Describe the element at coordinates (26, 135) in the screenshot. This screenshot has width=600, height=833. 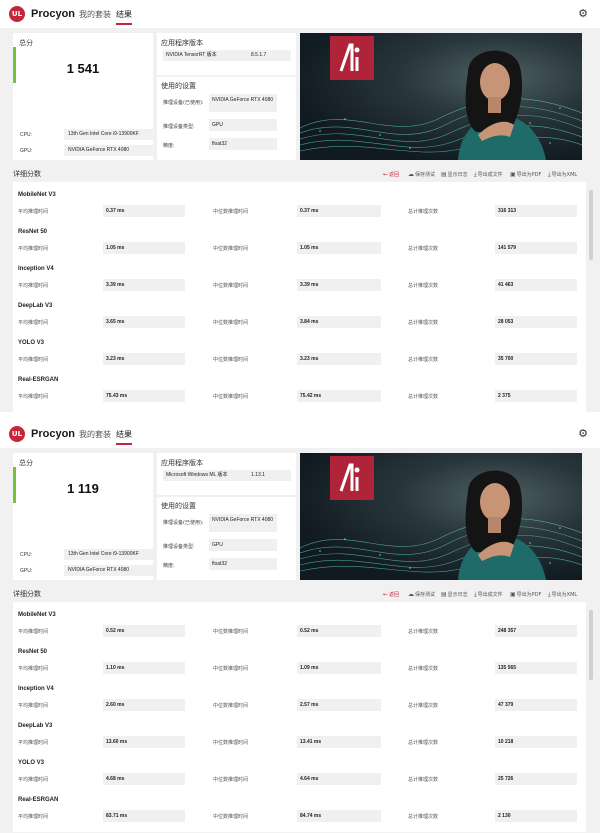
I see `cpu-label: CPU:` at that location.